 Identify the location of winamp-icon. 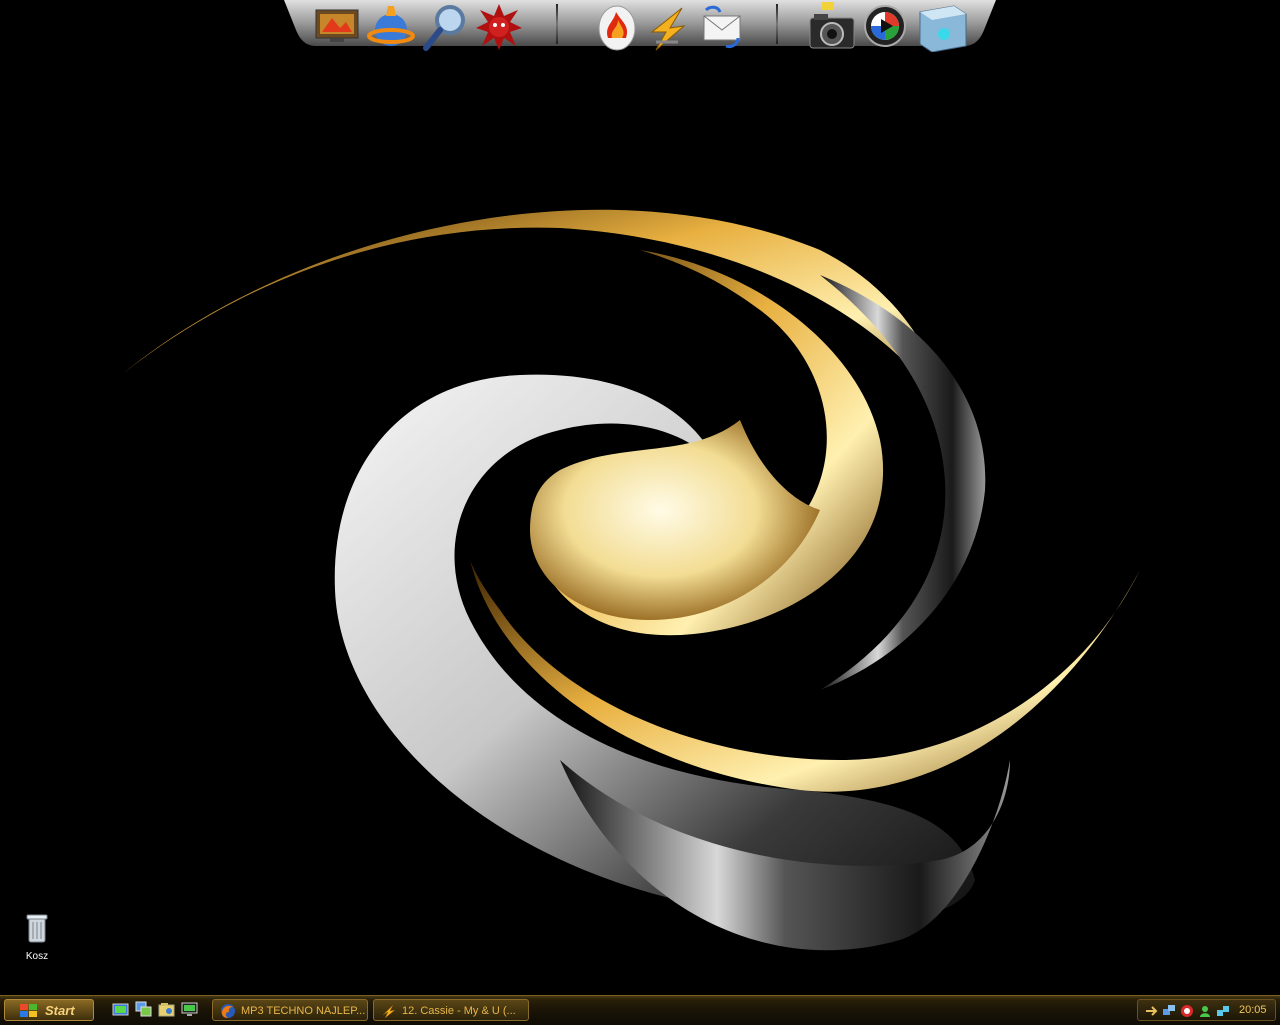
(389, 1011).